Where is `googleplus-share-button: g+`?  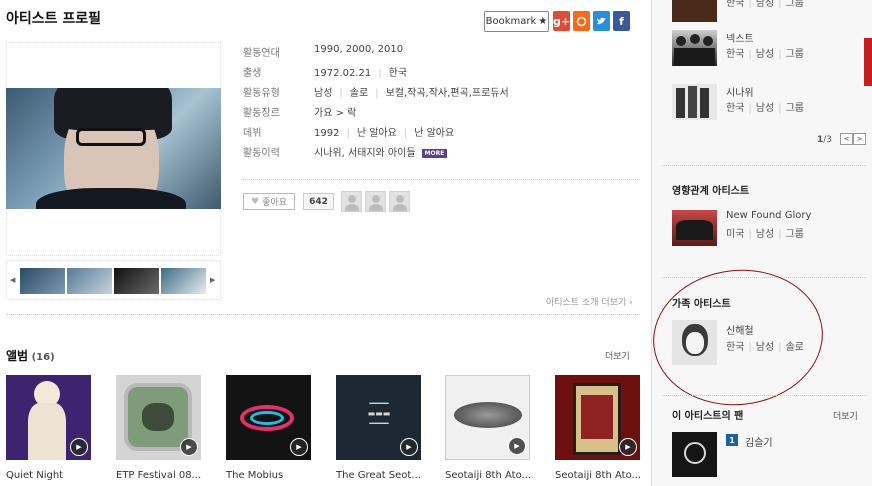 googleplus-share-button: g+ is located at coordinates (561, 21).